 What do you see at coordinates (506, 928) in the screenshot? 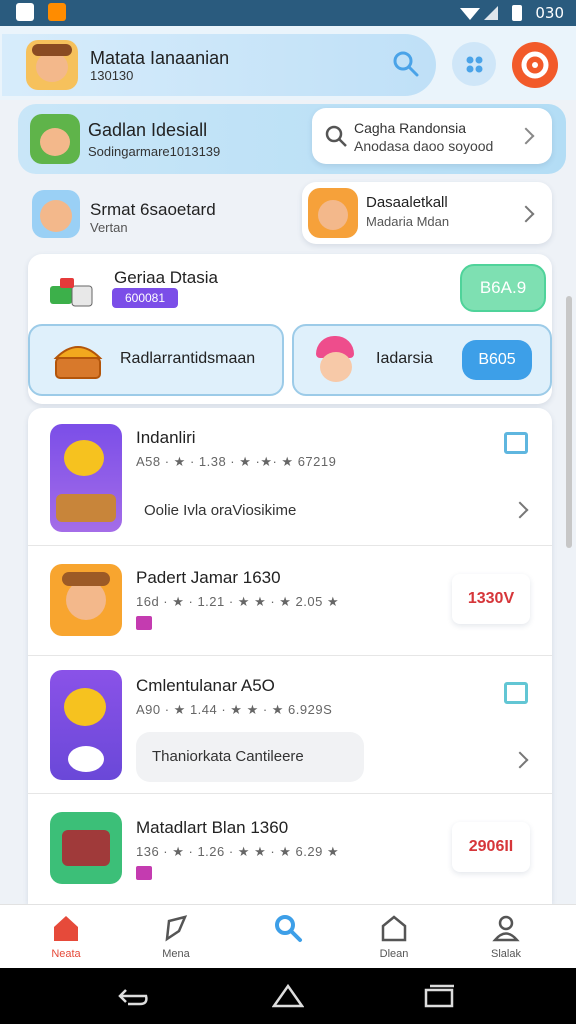
I see `user-icon` at bounding box center [506, 928].